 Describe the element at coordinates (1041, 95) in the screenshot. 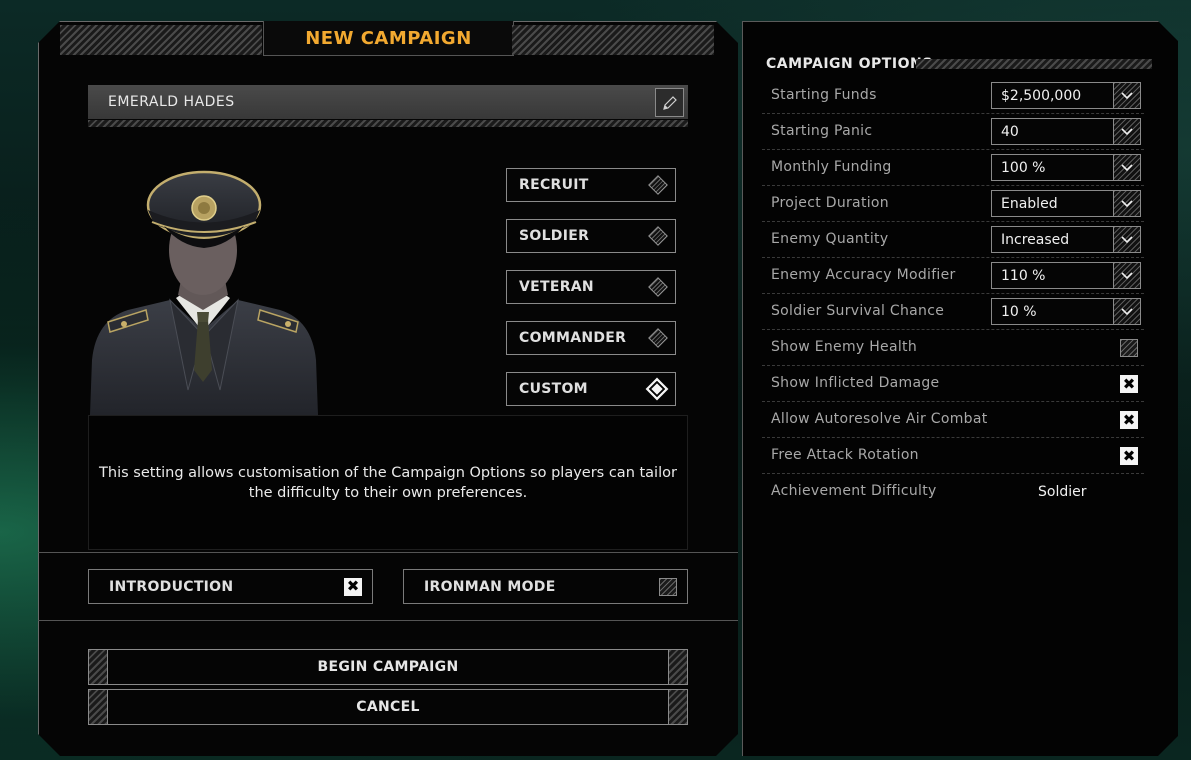

I see `select-value: $2,500,000` at that location.